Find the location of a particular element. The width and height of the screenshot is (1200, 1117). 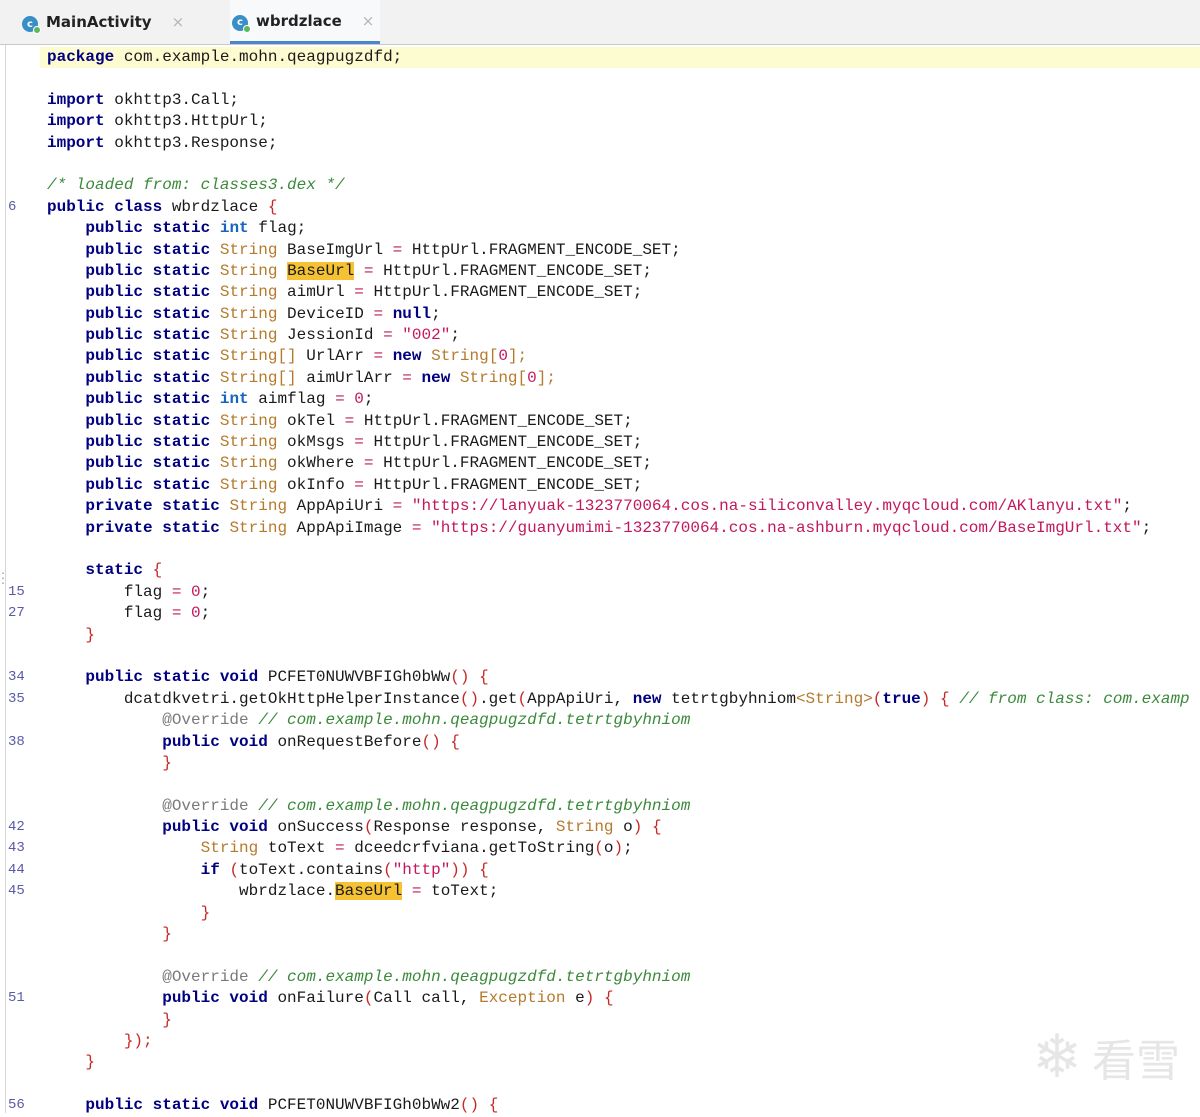

line-number: 6 is located at coordinates (12, 206).